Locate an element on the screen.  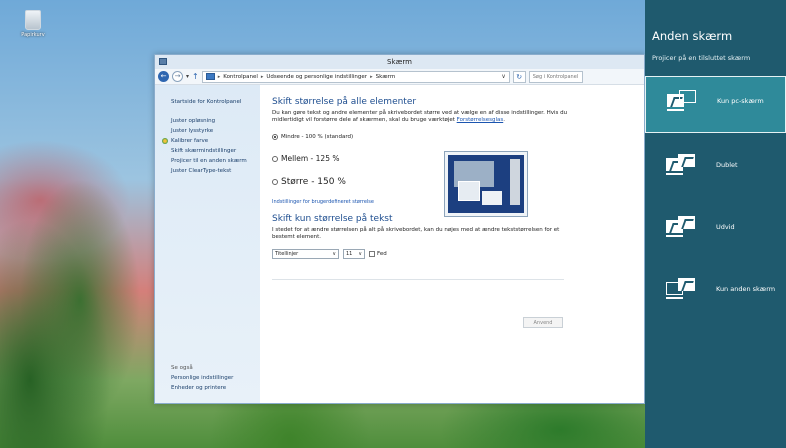
project-option-label: Kun pc-skærm is located at coordinates (740, 101).